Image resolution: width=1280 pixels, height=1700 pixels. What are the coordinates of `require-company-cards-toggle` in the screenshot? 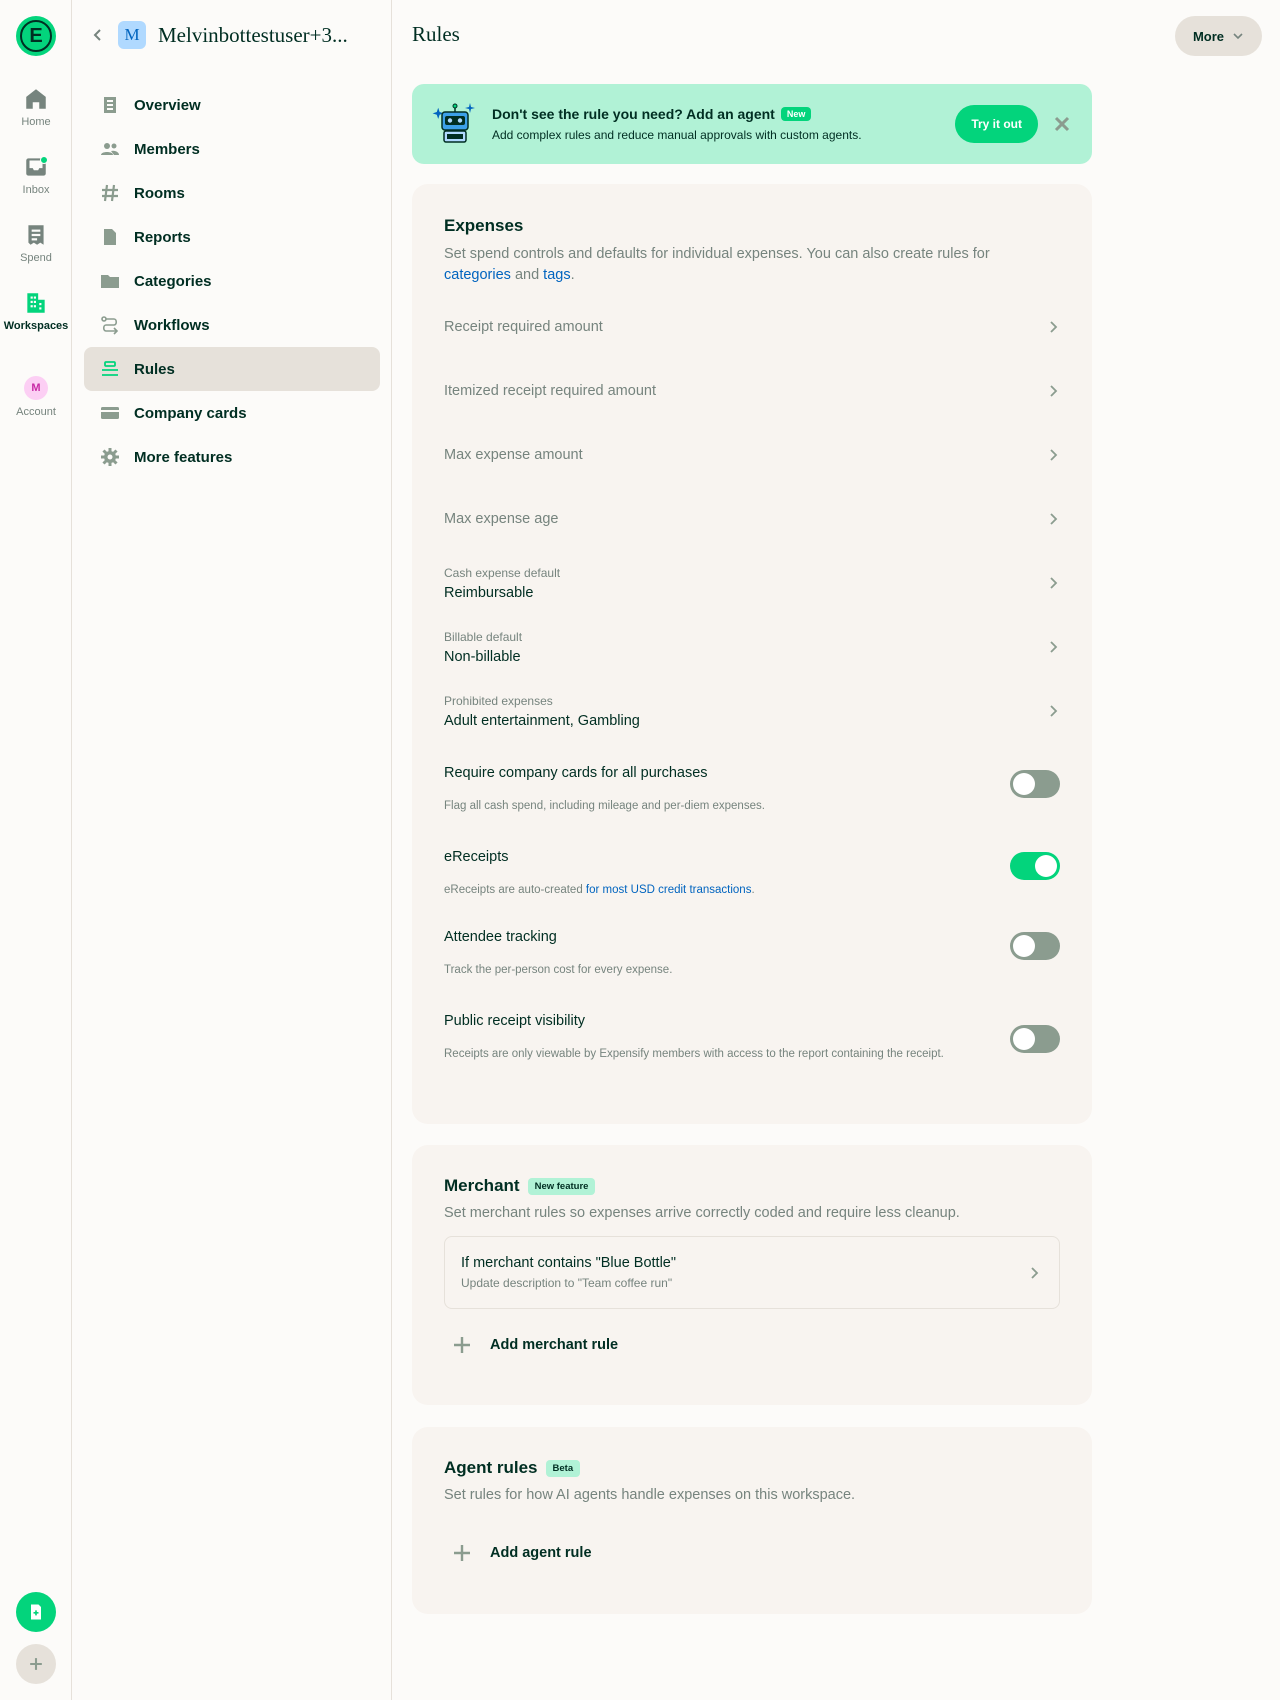 It's located at (1035, 784).